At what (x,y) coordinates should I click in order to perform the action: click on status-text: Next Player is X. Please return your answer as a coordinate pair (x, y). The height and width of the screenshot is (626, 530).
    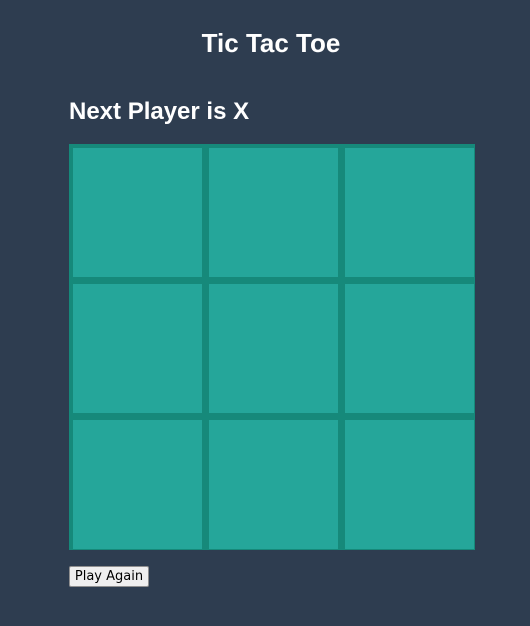
    Looking at the image, I should click on (159, 111).